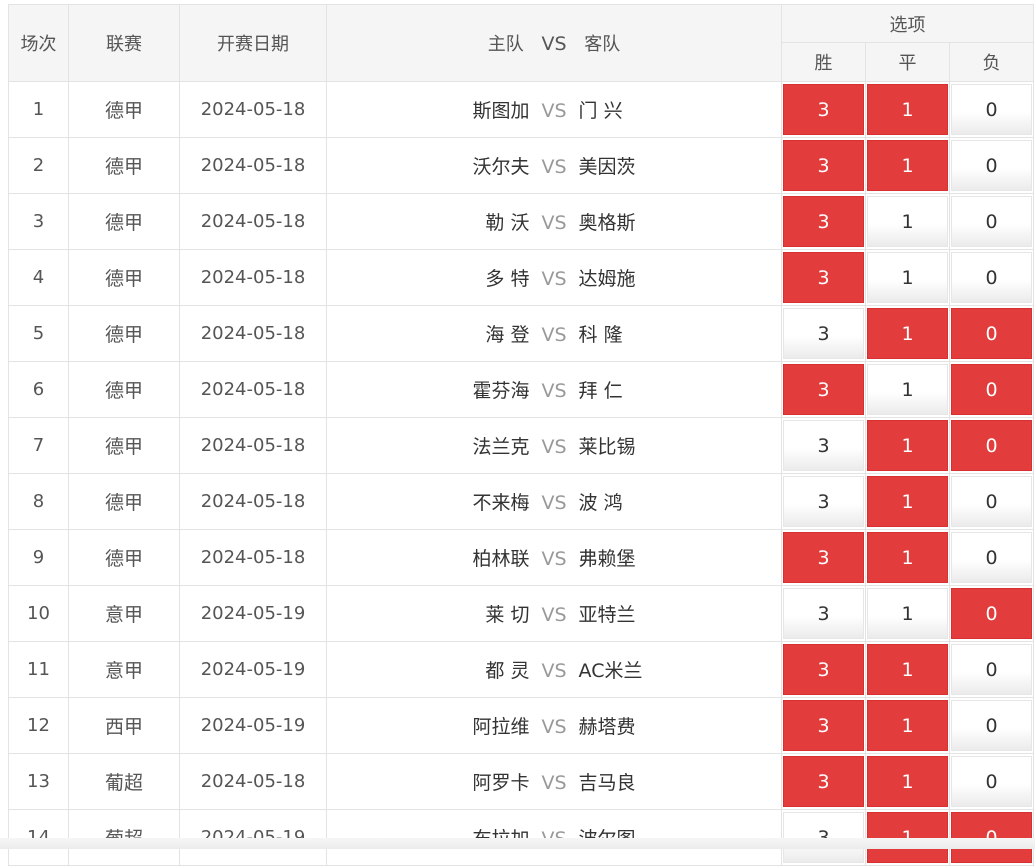 The height and width of the screenshot is (866, 1035). What do you see at coordinates (554, 109) in the screenshot?
I see `matchup: 斯图加 VS 门 兴` at bounding box center [554, 109].